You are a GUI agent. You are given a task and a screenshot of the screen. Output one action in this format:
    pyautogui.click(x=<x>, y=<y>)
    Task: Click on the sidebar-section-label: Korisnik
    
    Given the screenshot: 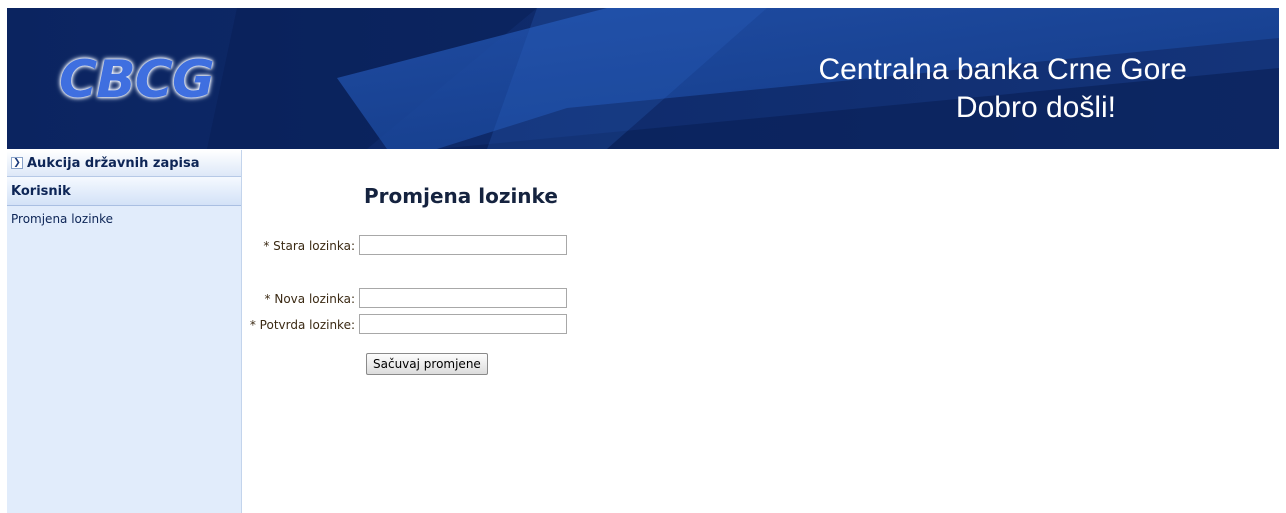 What is the action you would take?
    pyautogui.click(x=41, y=191)
    